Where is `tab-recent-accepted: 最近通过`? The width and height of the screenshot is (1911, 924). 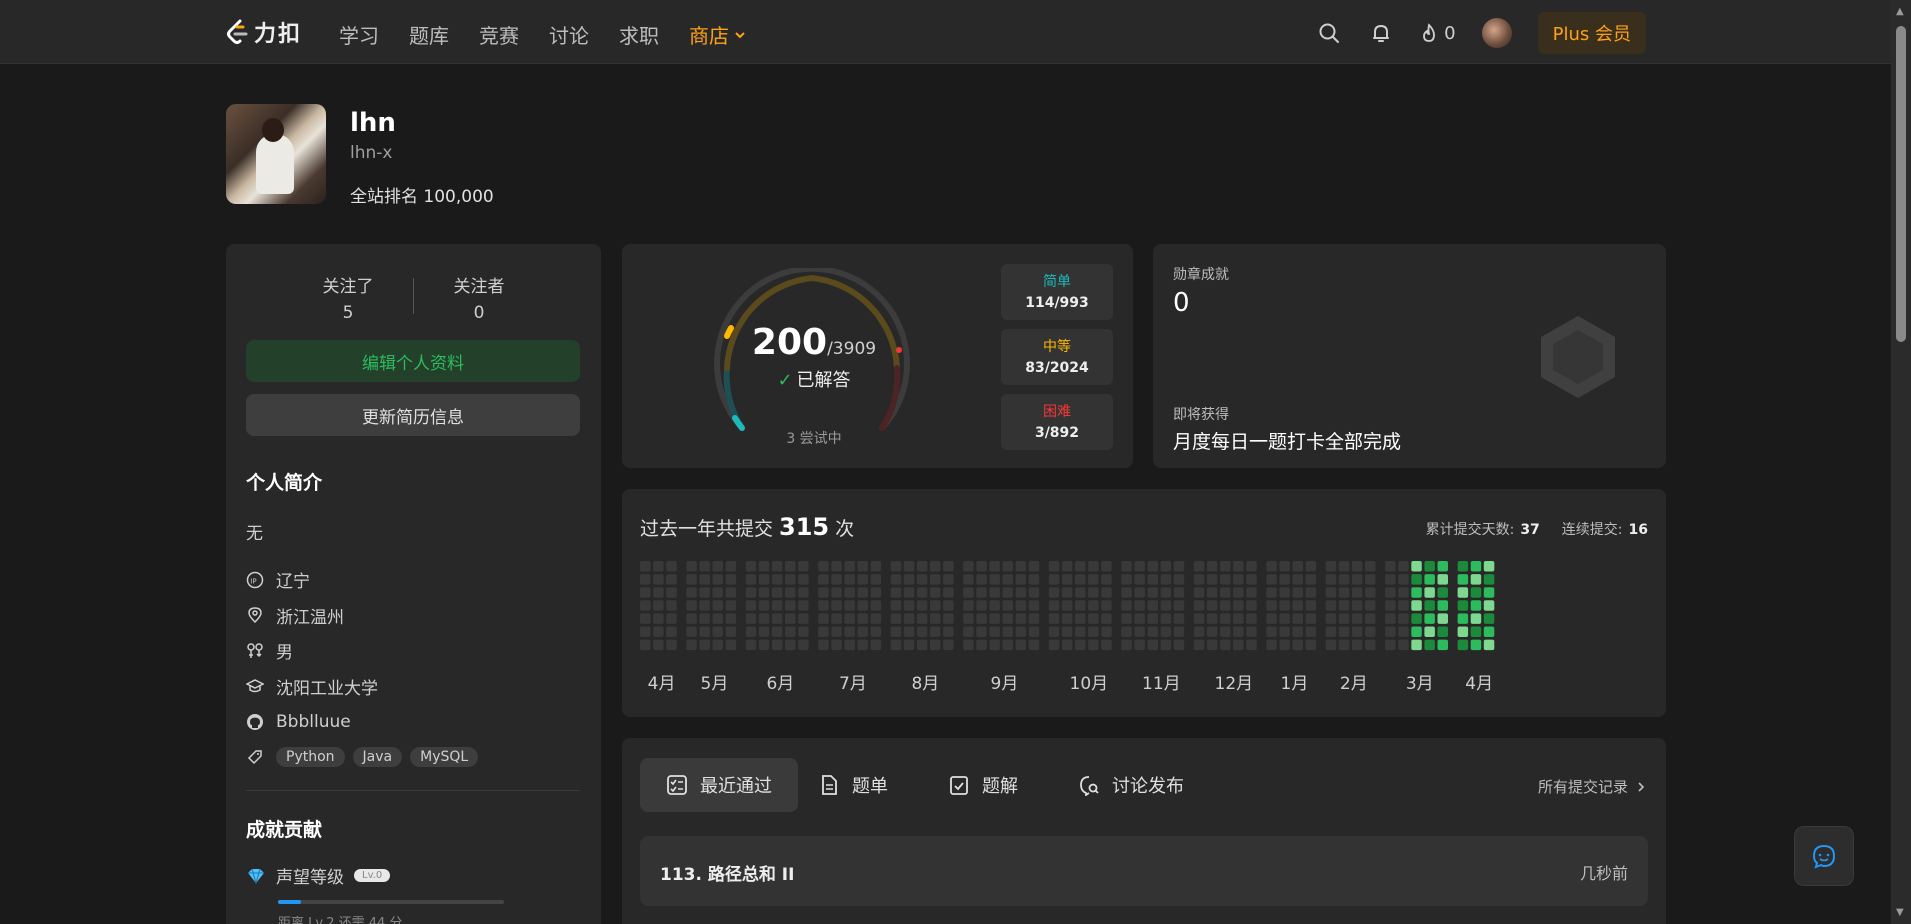 tab-recent-accepted: 最近通过 is located at coordinates (719, 785).